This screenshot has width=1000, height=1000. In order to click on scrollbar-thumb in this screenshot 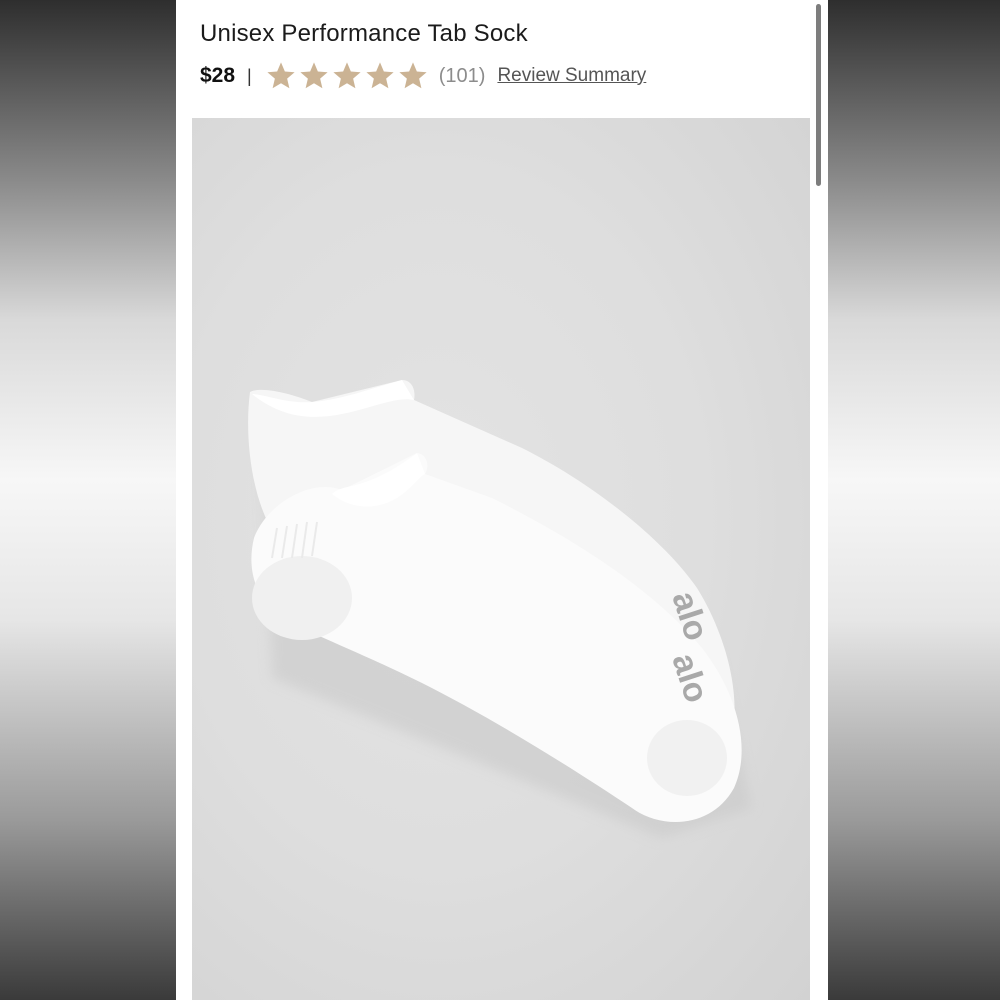, I will do `click(818, 95)`.